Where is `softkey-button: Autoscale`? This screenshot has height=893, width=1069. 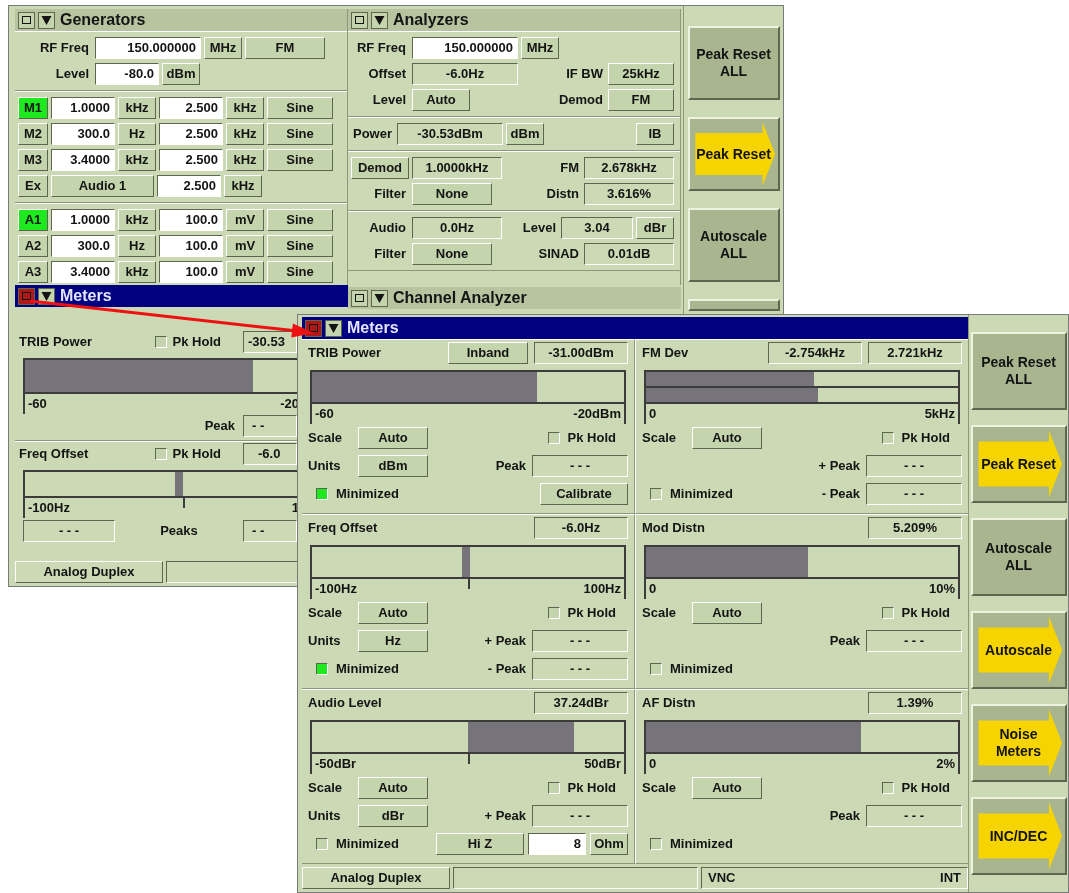 softkey-button: Autoscale is located at coordinates (1018, 650).